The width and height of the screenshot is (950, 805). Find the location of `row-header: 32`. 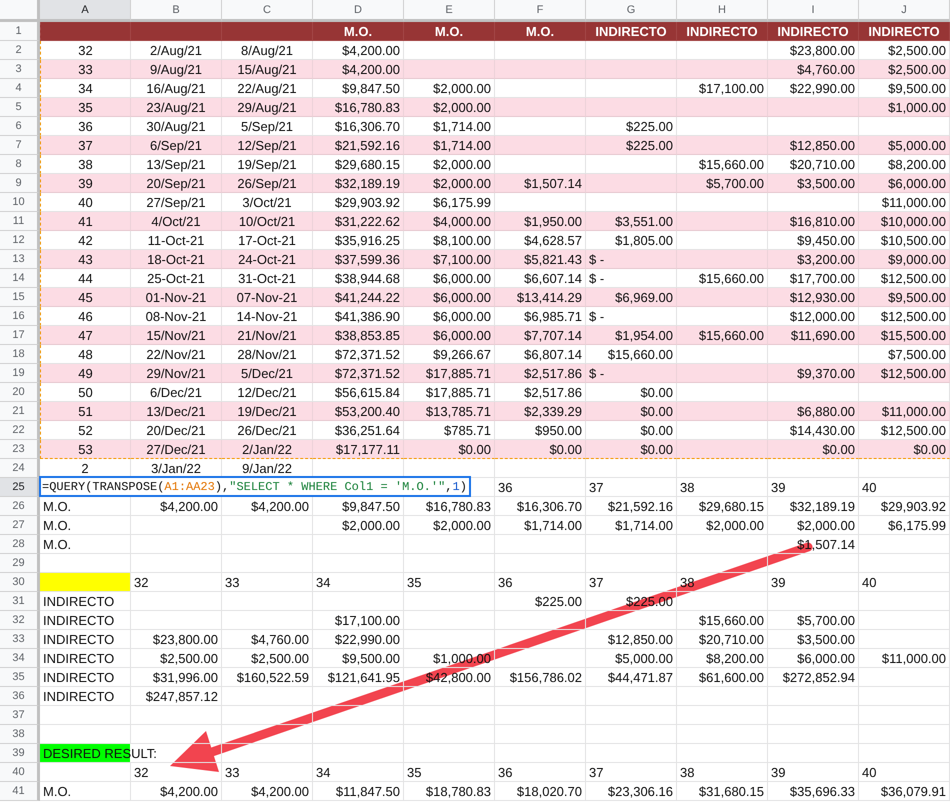

row-header: 32 is located at coordinates (20, 620).